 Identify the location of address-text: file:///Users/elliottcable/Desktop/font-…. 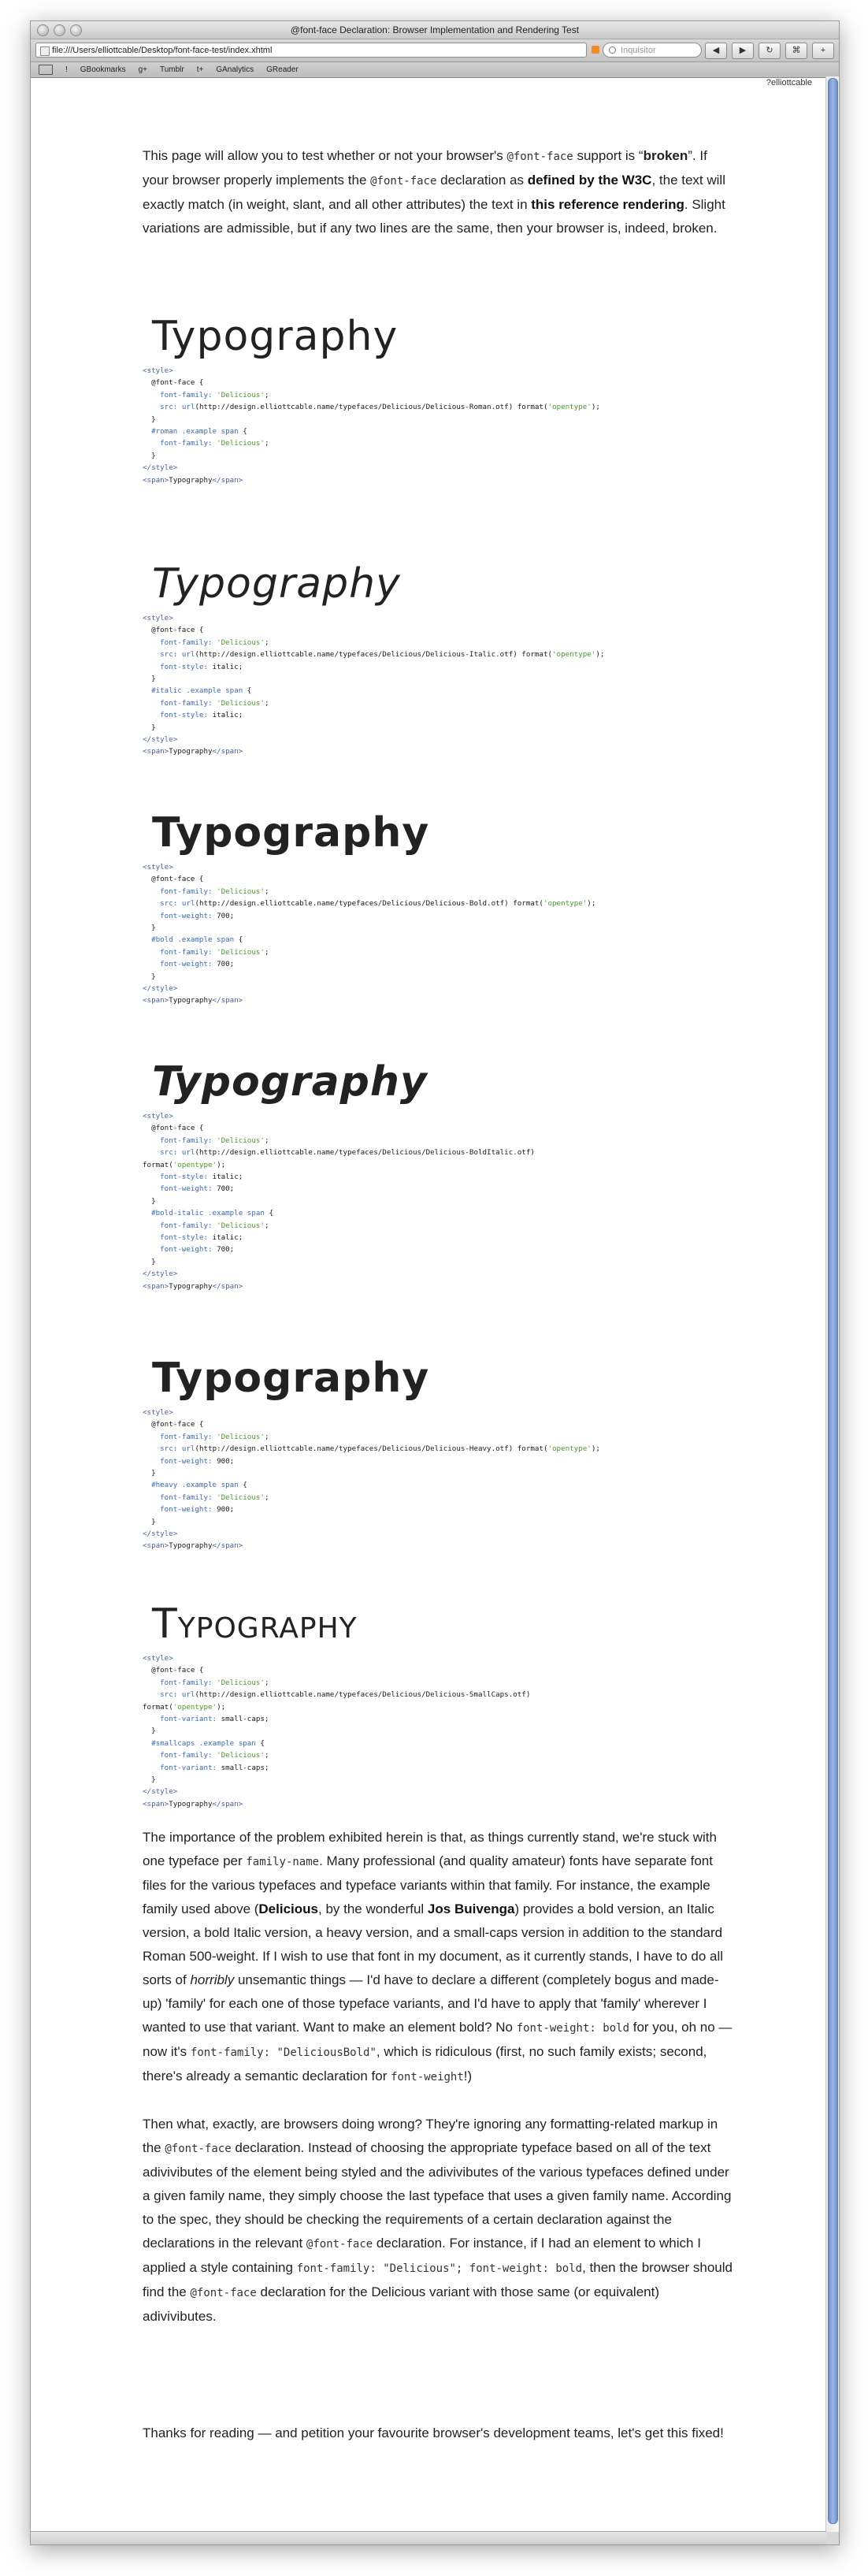
(162, 50).